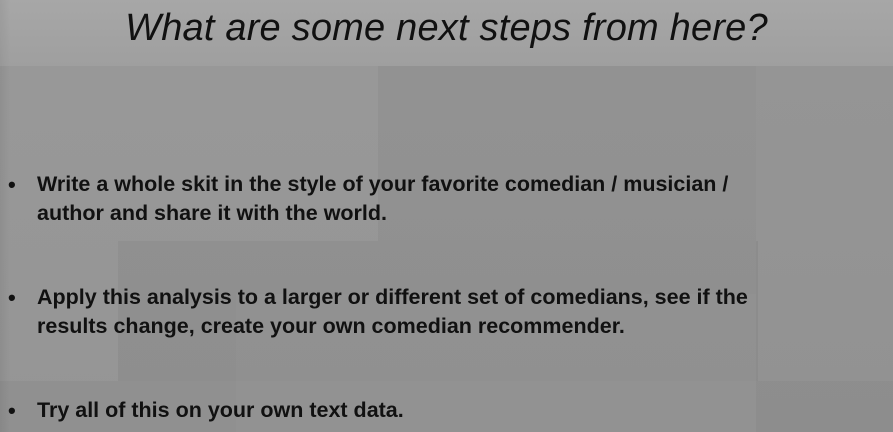 Image resolution: width=893 pixels, height=432 pixels. I want to click on bullet-text: Try all of this on your own text data., so click(462, 410).